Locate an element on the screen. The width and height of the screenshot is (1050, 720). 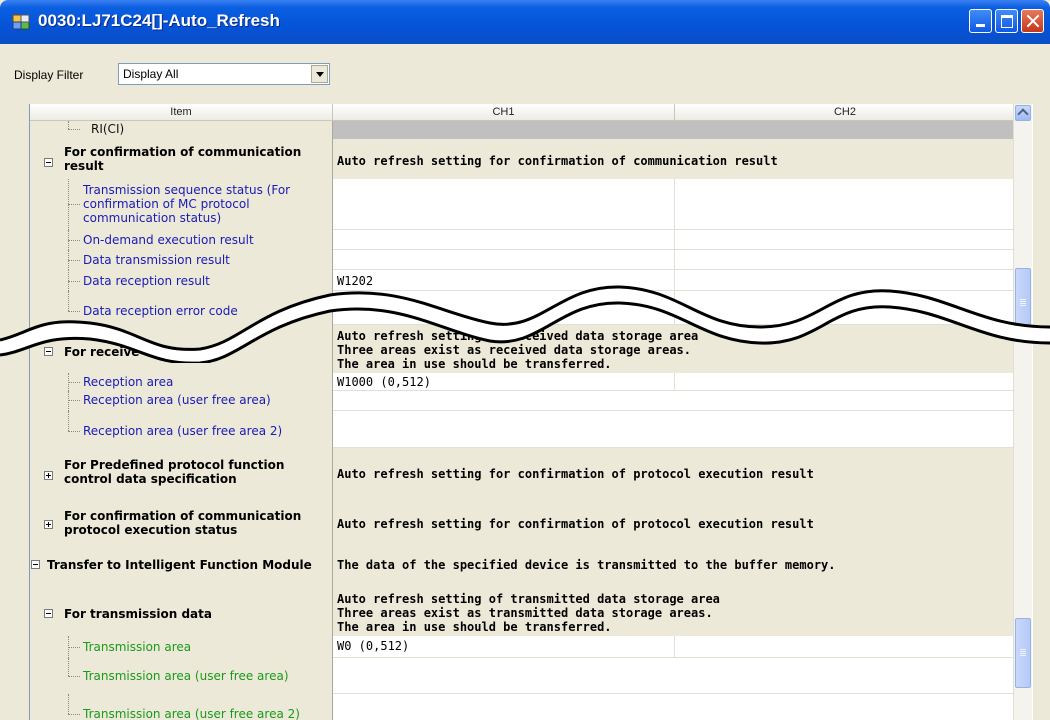
chevron-down-icon is located at coordinates (319, 74).